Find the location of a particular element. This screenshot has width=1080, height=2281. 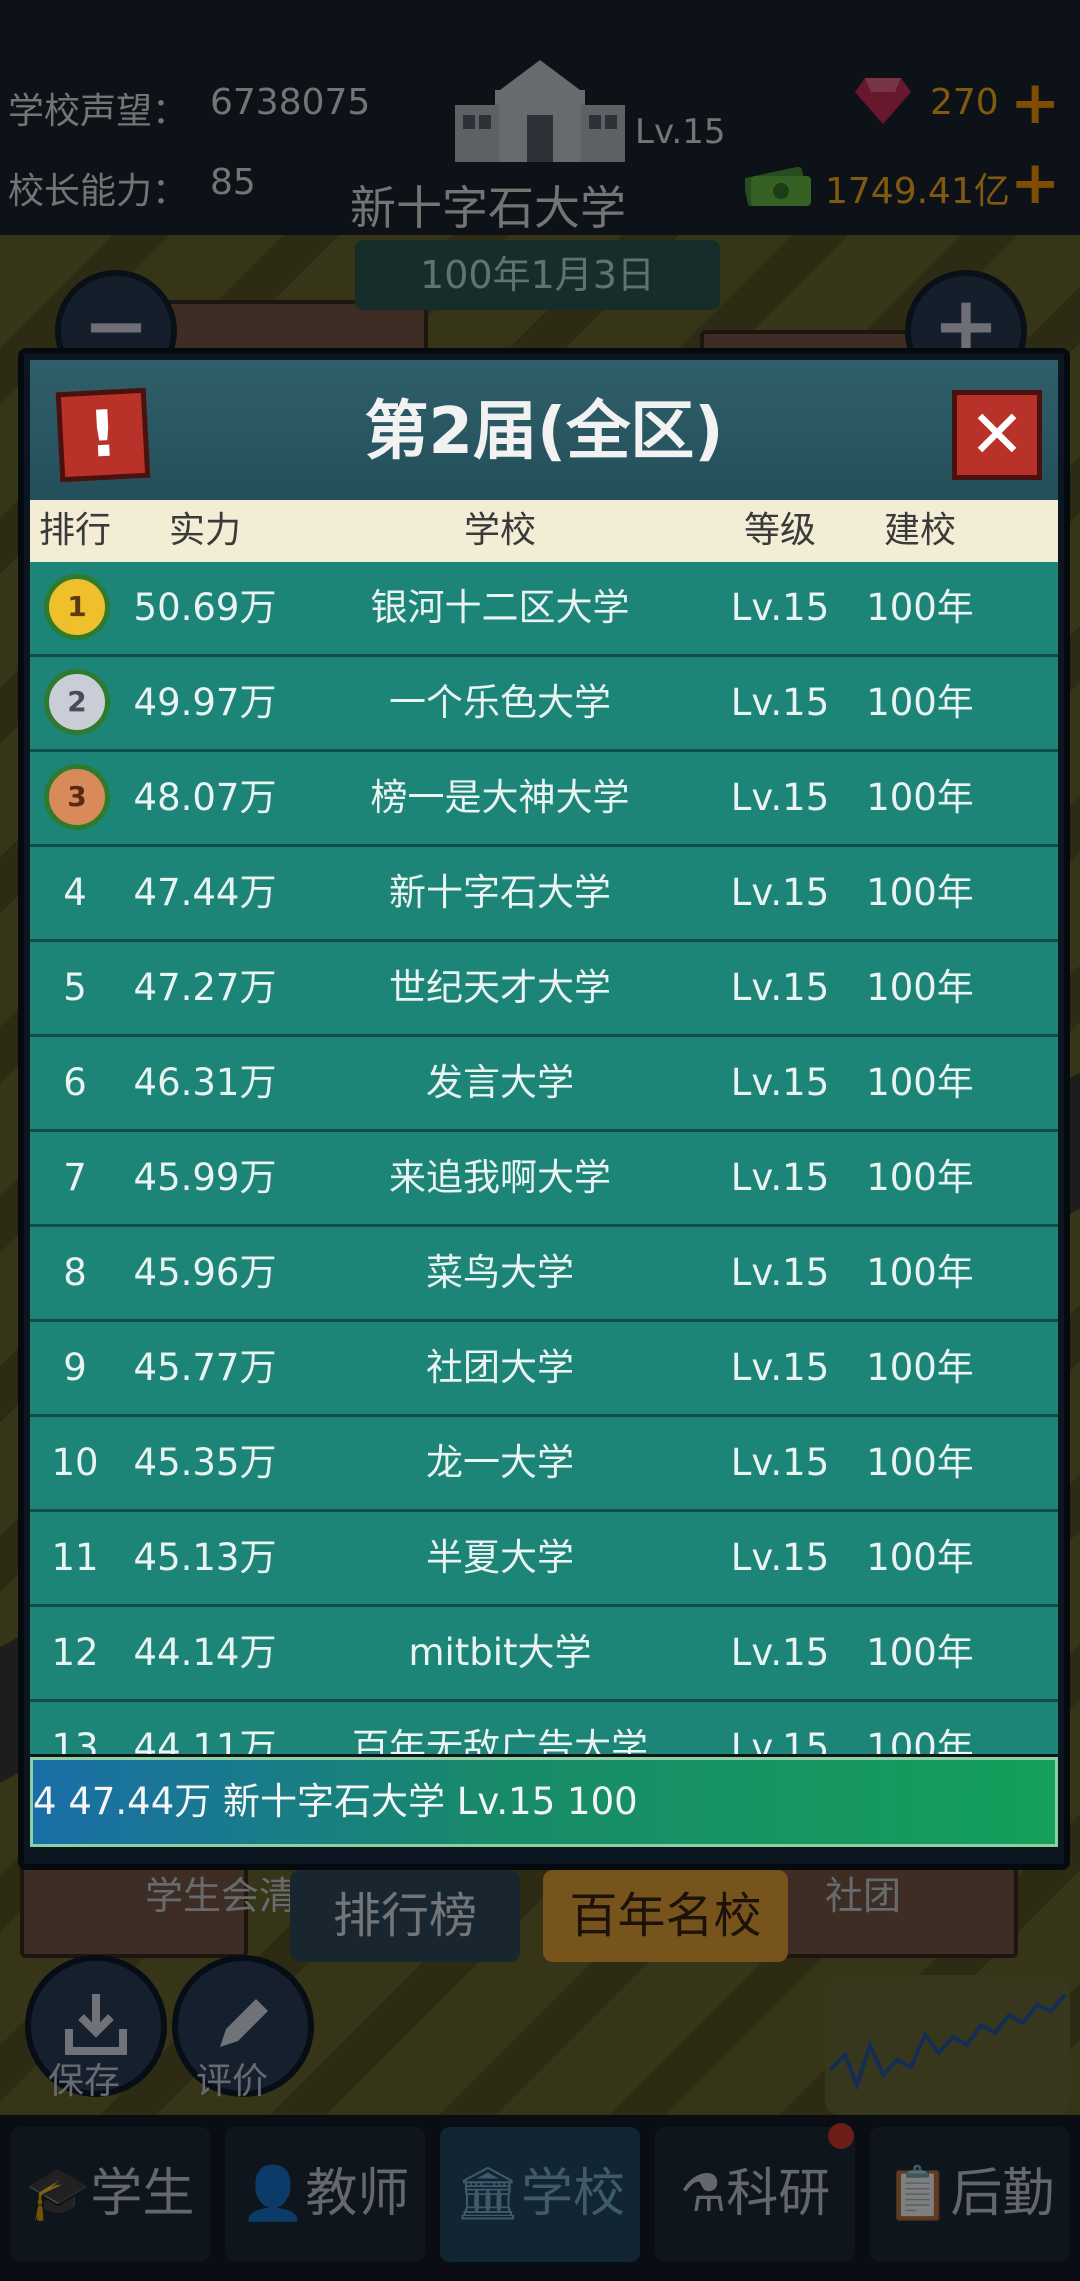

table-row: 9 45.77万 社团大学 Lv.15 100年 is located at coordinates (544, 1369).